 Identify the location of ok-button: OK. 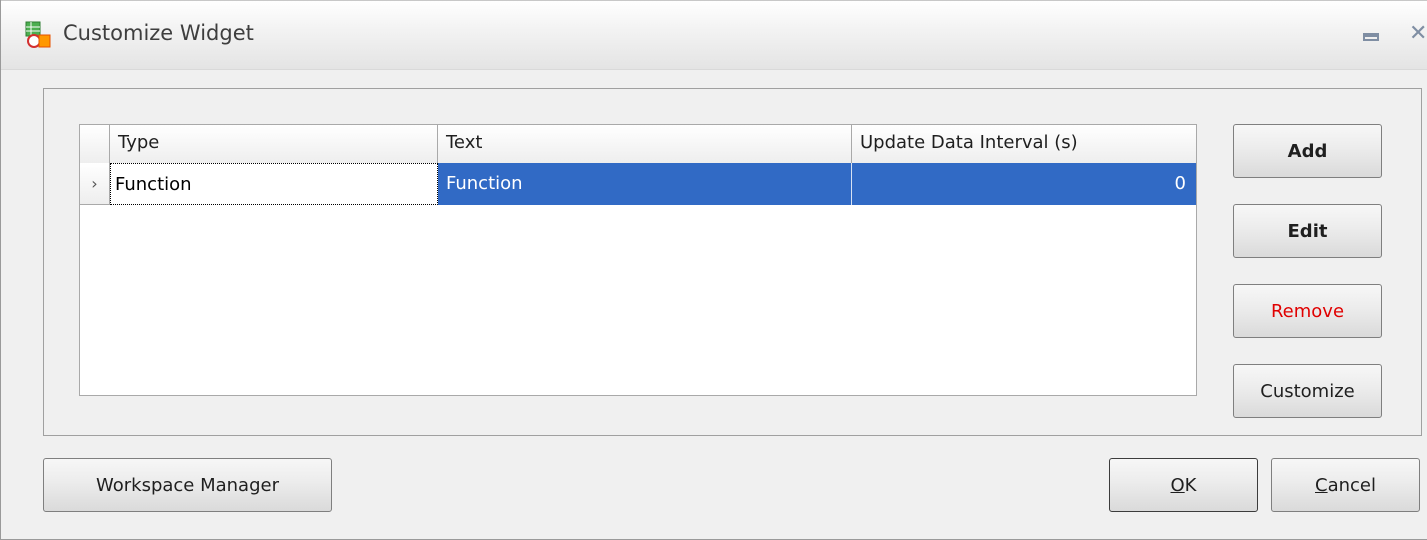
(1183, 485).